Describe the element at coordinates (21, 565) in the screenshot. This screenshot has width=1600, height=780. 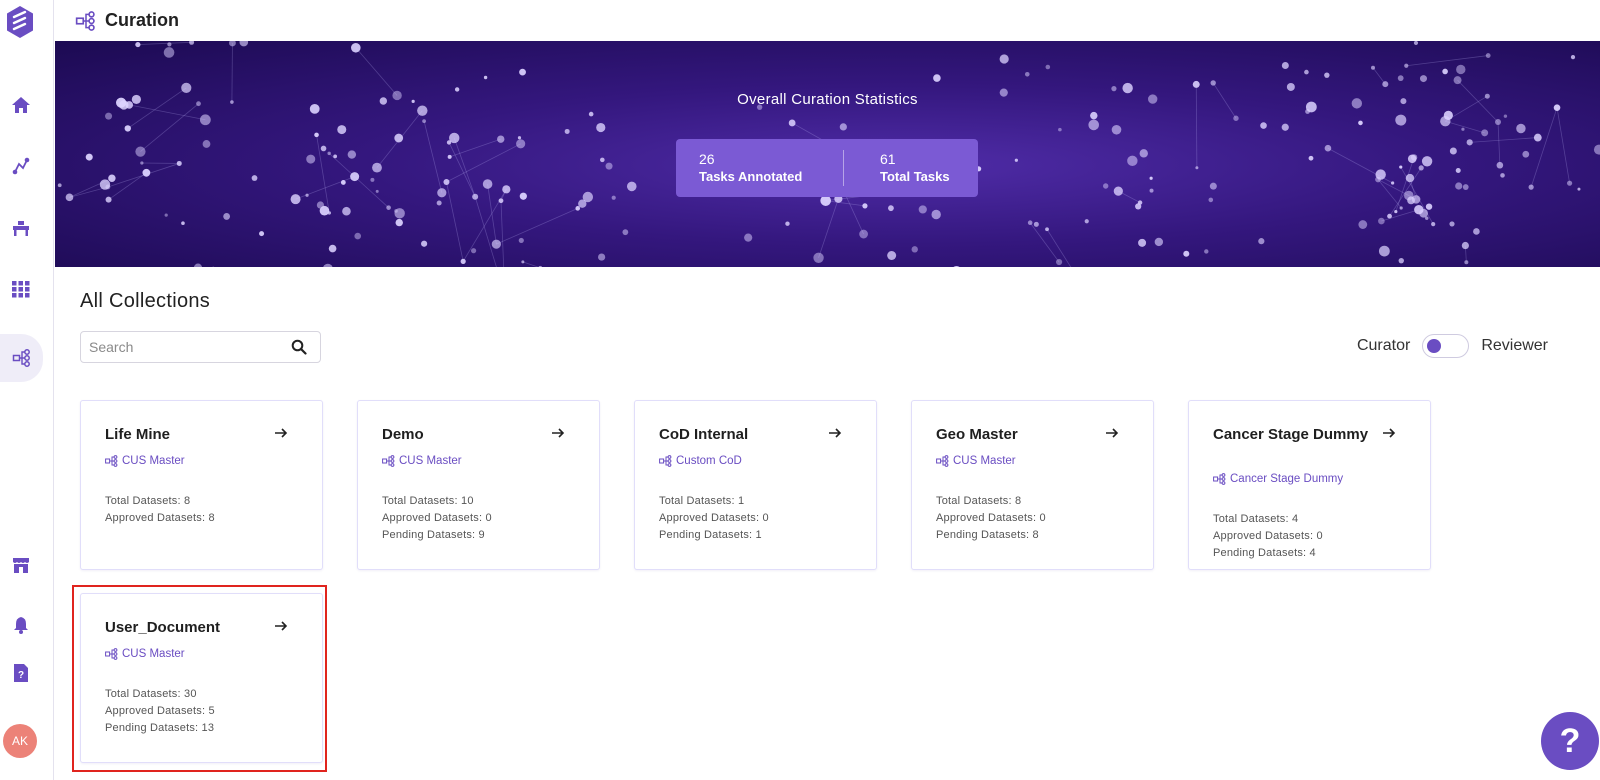
I see `sidebar-item-store` at that location.